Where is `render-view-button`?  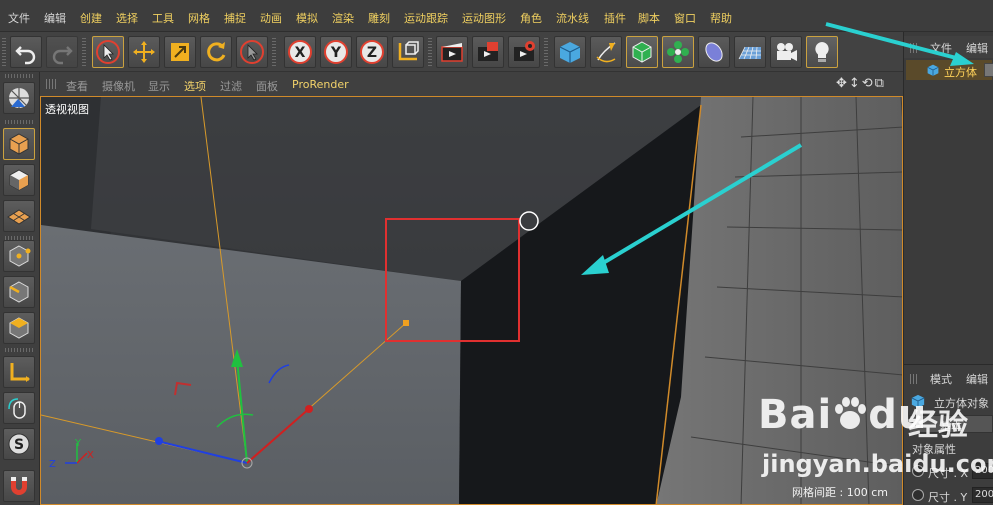 render-view-button is located at coordinates (452, 52).